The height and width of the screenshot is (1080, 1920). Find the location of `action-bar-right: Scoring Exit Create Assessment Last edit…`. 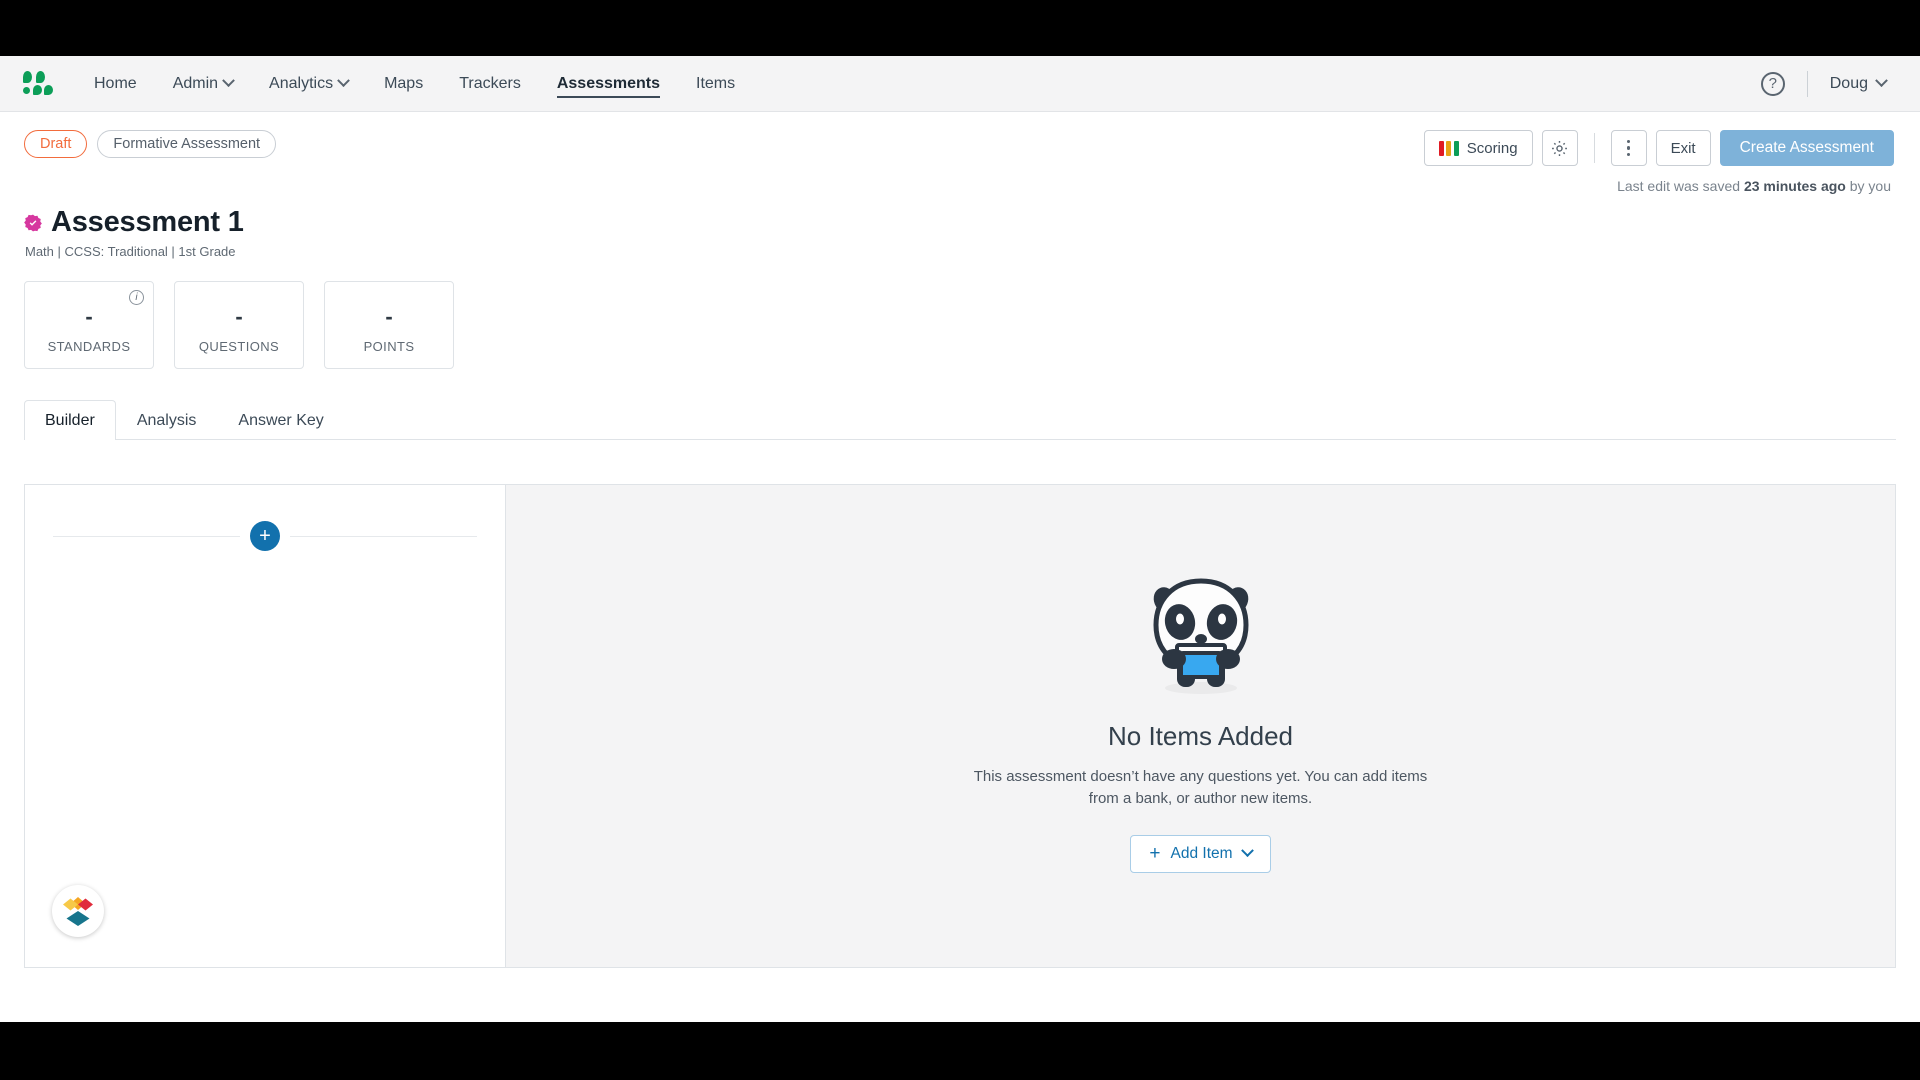

action-bar-right: Scoring Exit Create Assessment Last edit… is located at coordinates (1658, 162).